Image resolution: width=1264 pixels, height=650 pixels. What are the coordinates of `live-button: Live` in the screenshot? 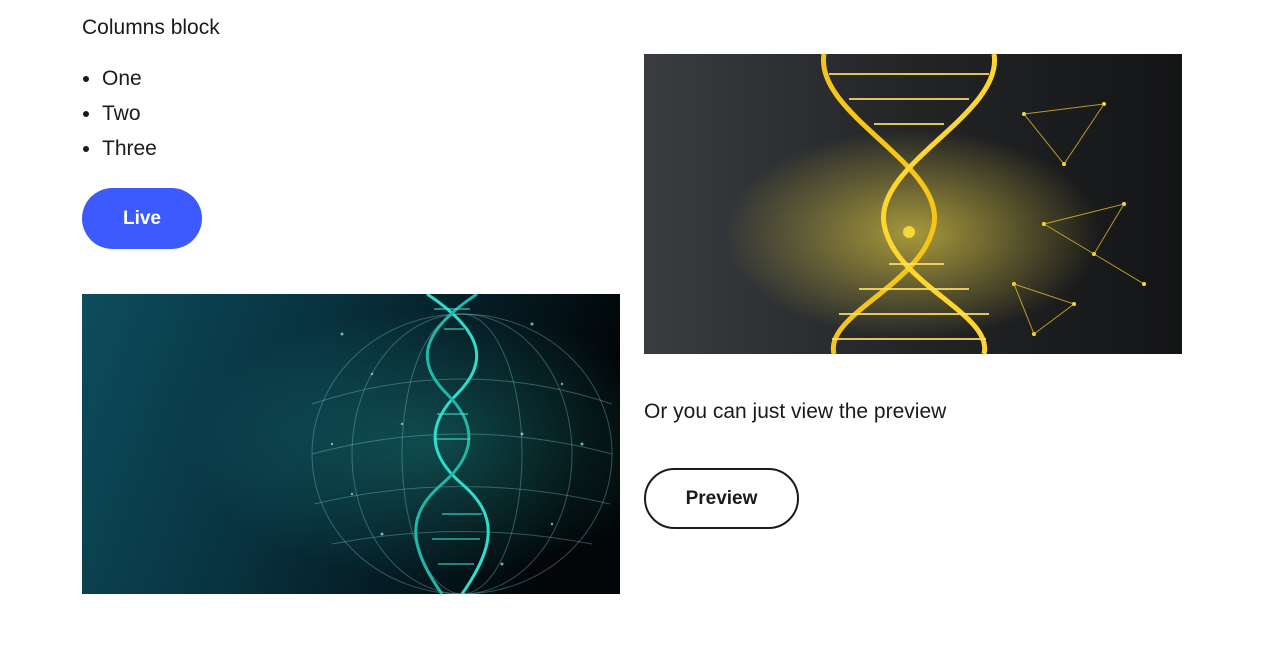 It's located at (142, 218).